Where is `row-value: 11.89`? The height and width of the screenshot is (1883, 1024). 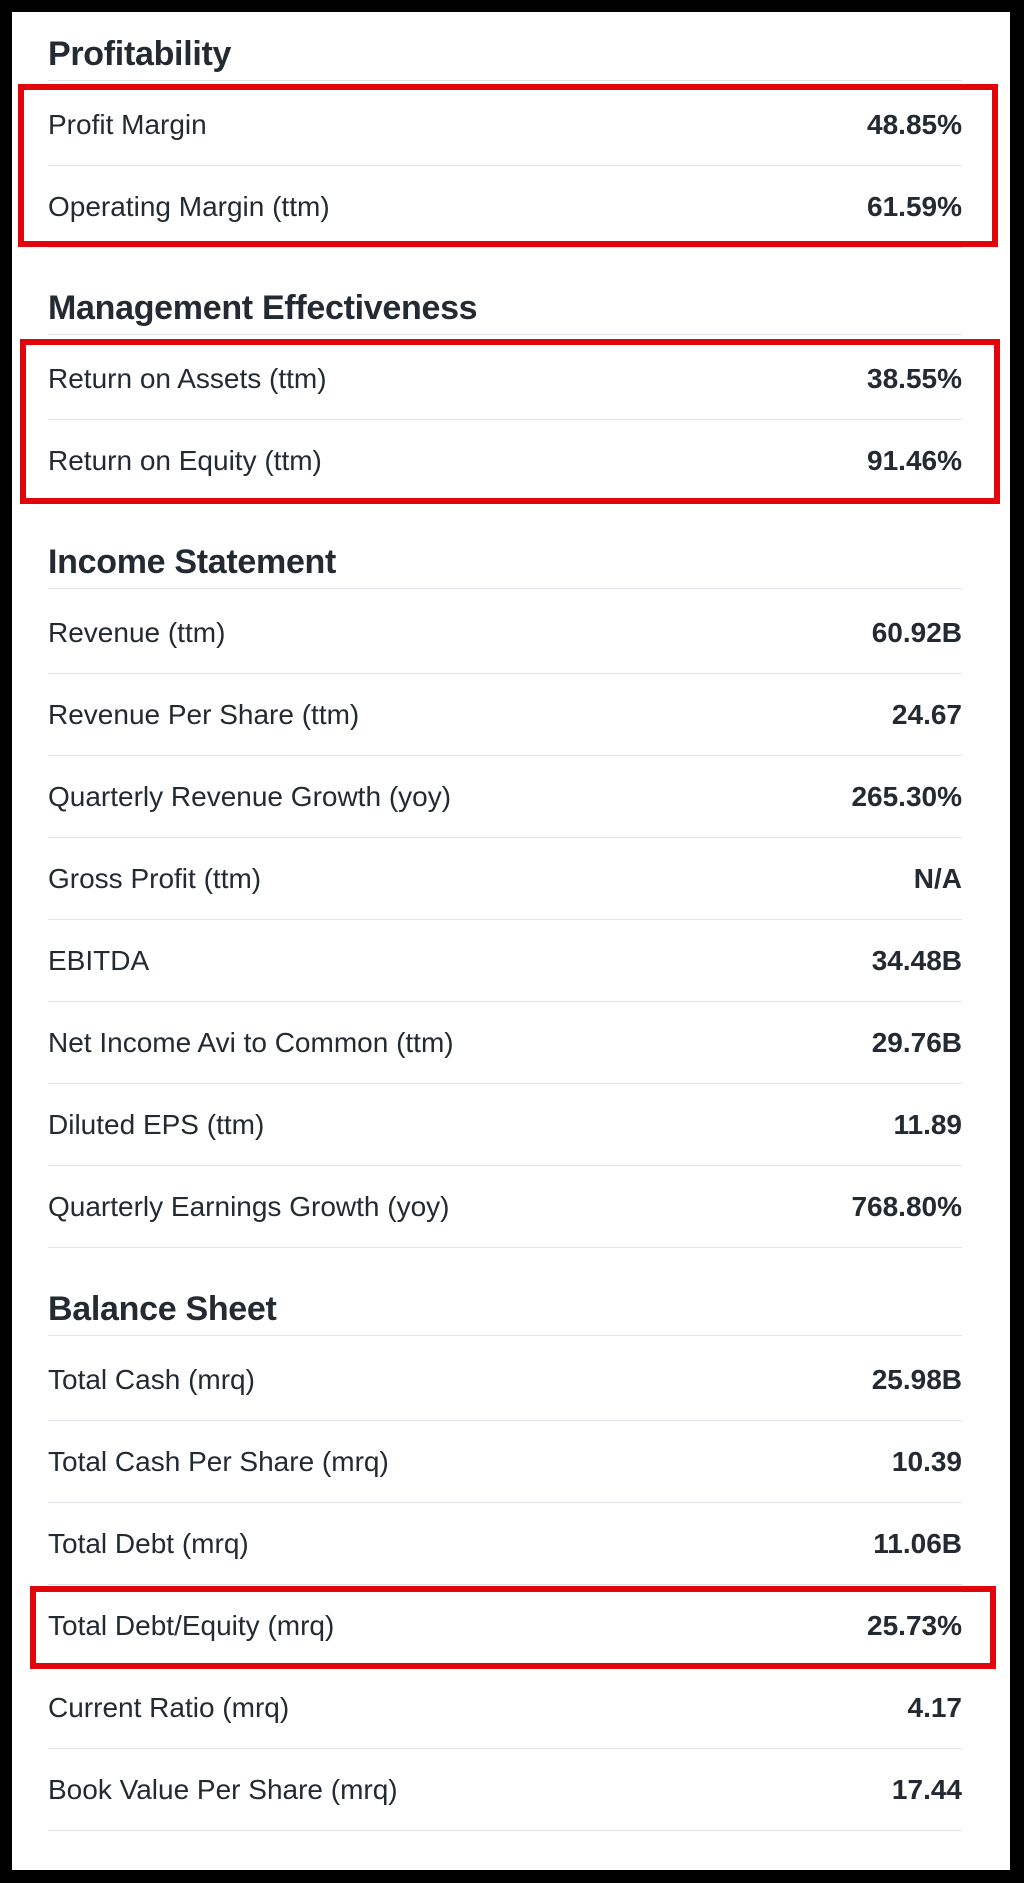
row-value: 11.89 is located at coordinates (927, 1124).